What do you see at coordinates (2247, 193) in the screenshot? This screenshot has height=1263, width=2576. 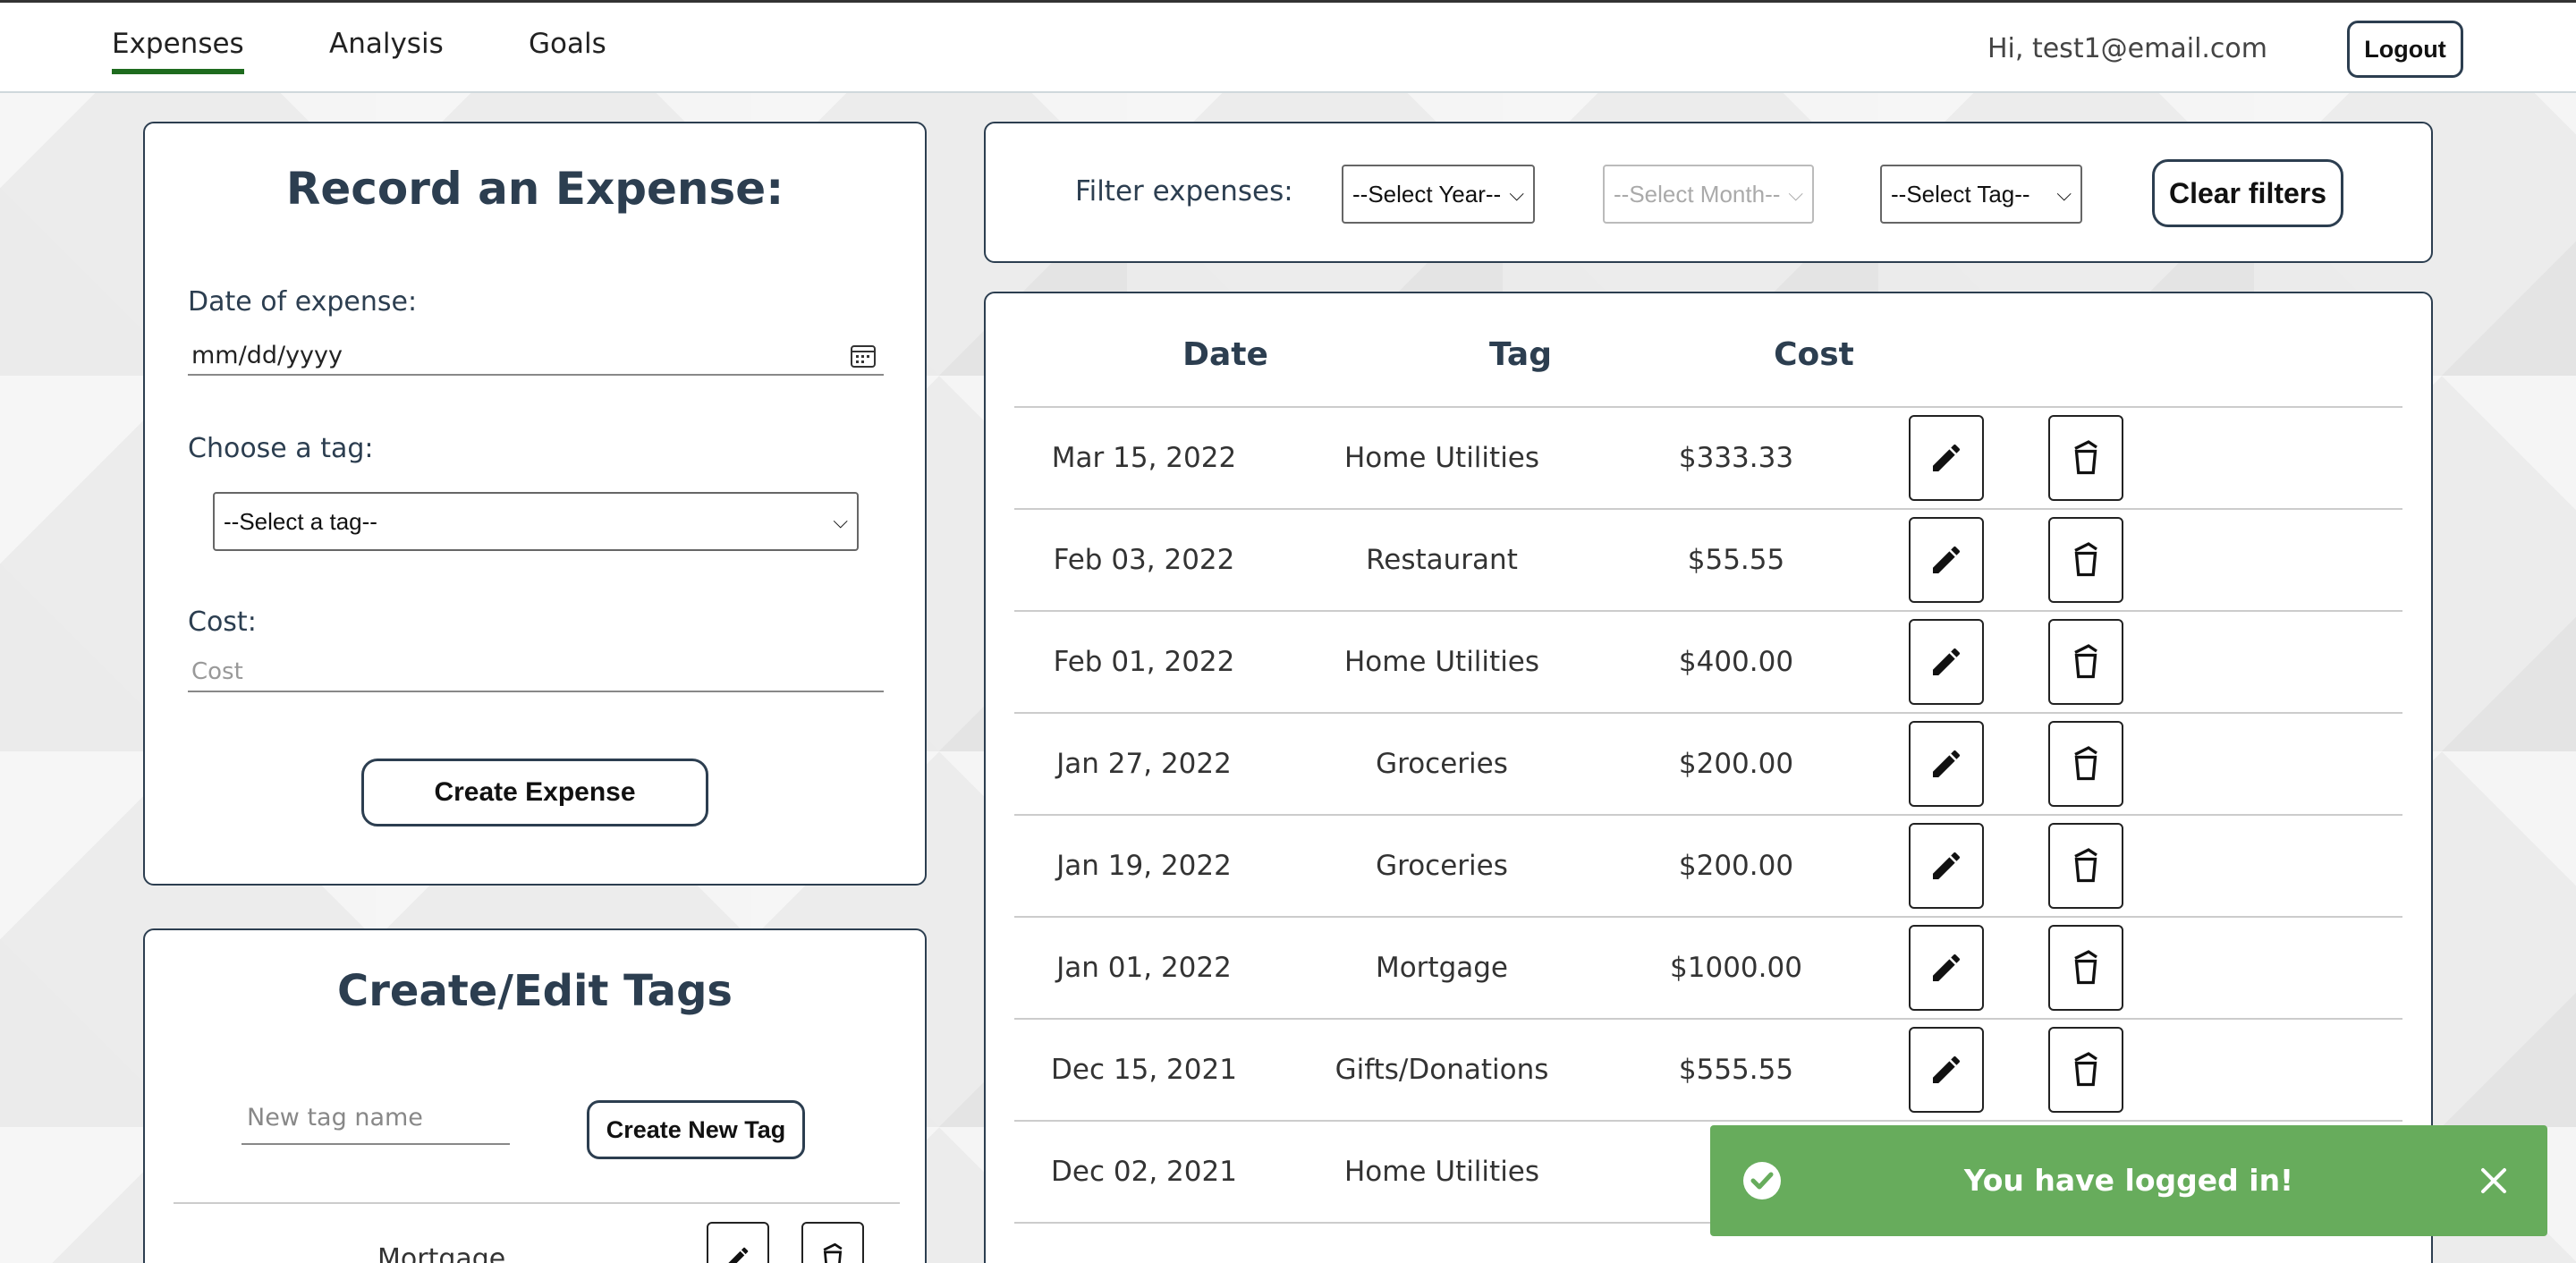 I see `clear-filters-button: Clear filters` at bounding box center [2247, 193].